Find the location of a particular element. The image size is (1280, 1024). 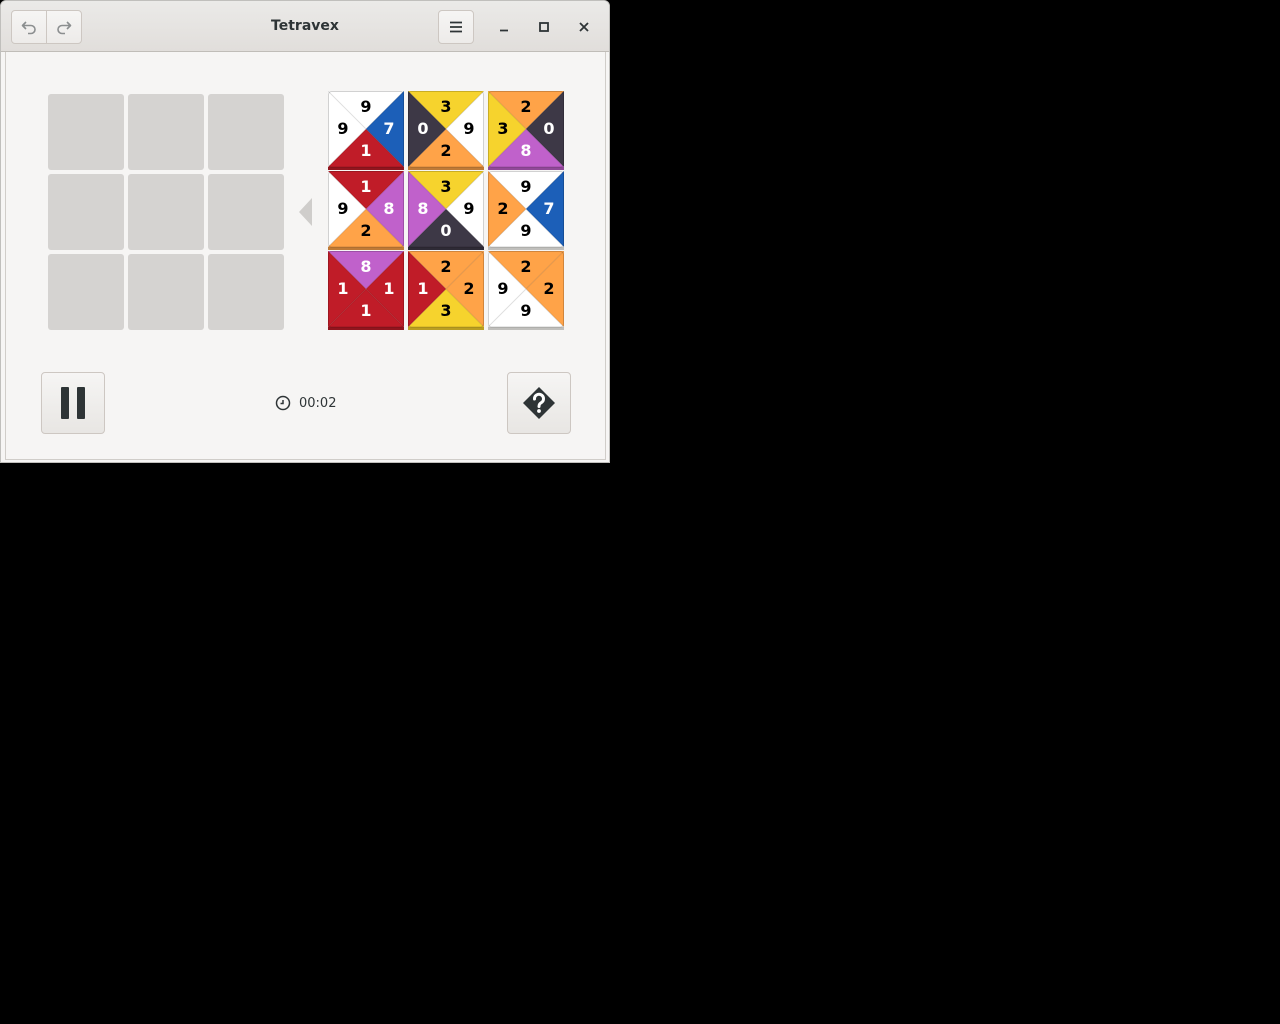

solve-hint-icon is located at coordinates (539, 403).